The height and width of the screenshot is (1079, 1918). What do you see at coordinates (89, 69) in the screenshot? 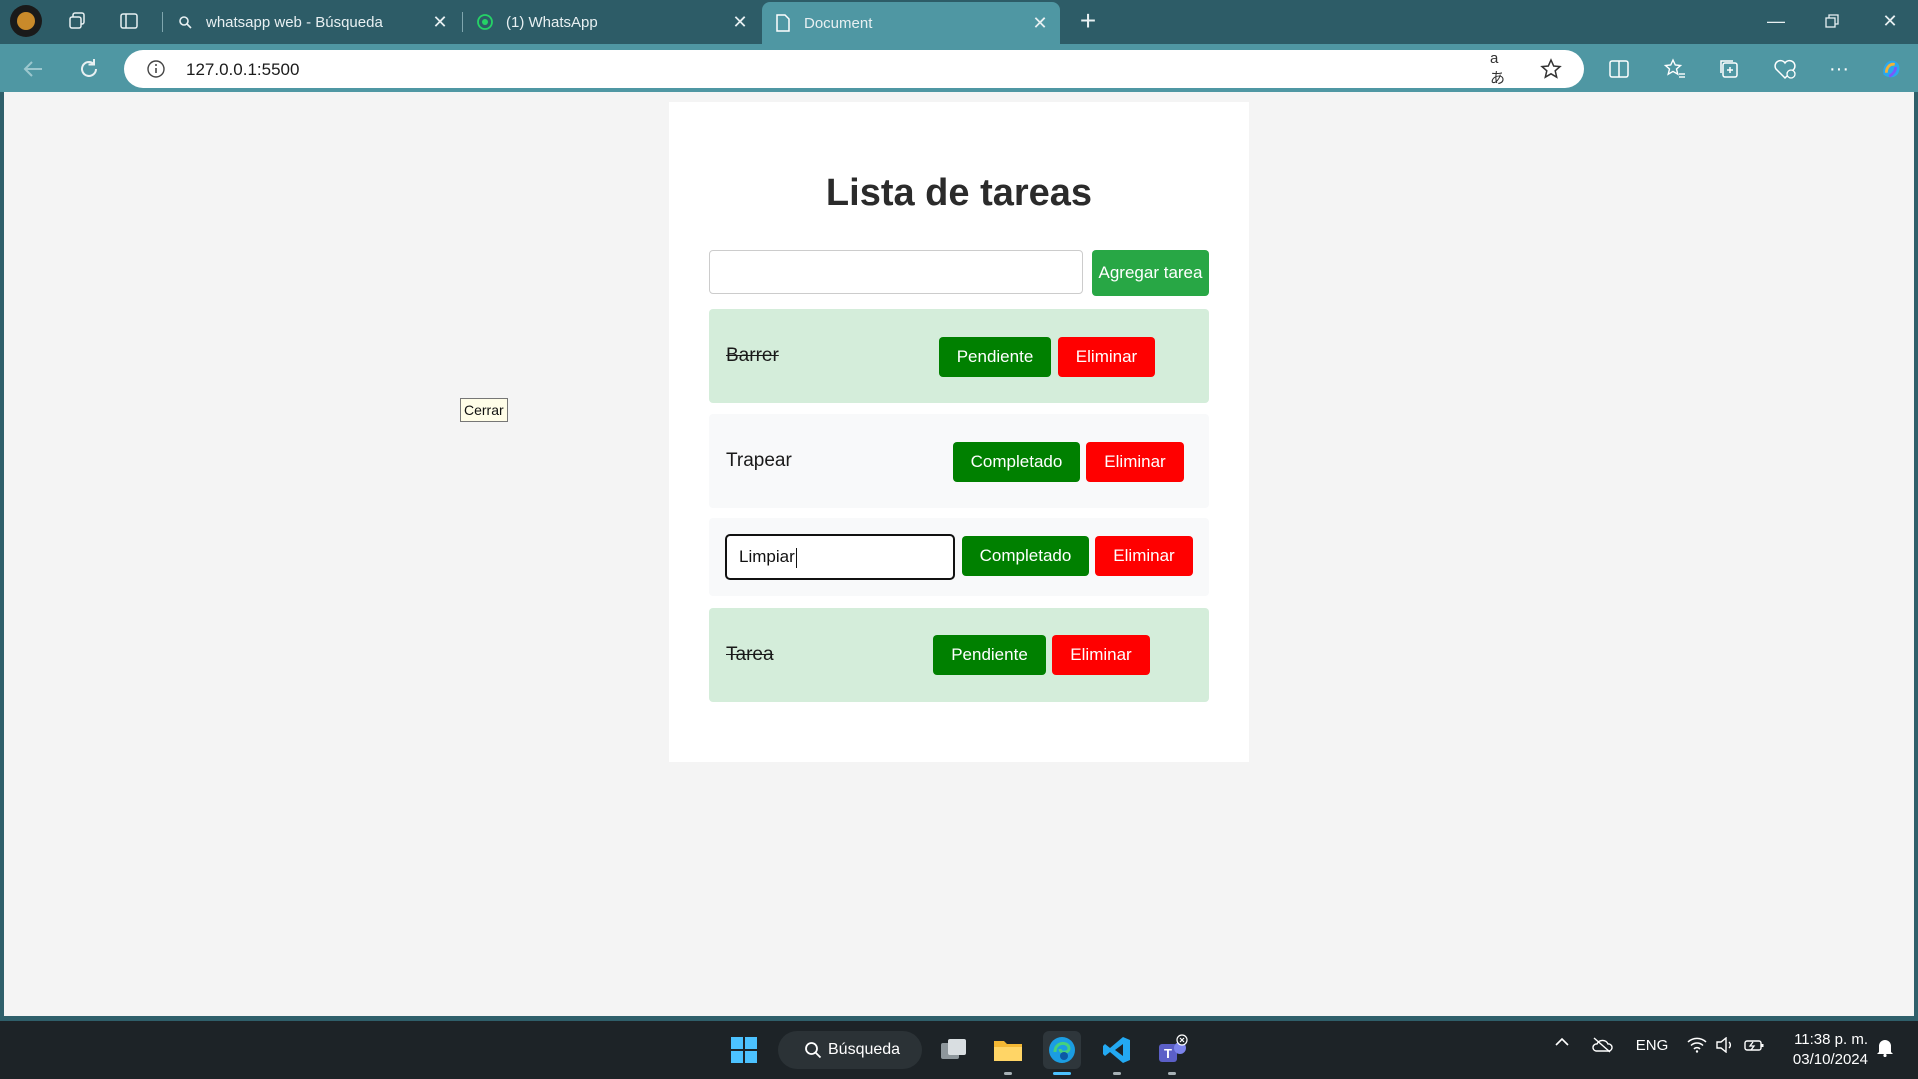
I see `reload-button` at bounding box center [89, 69].